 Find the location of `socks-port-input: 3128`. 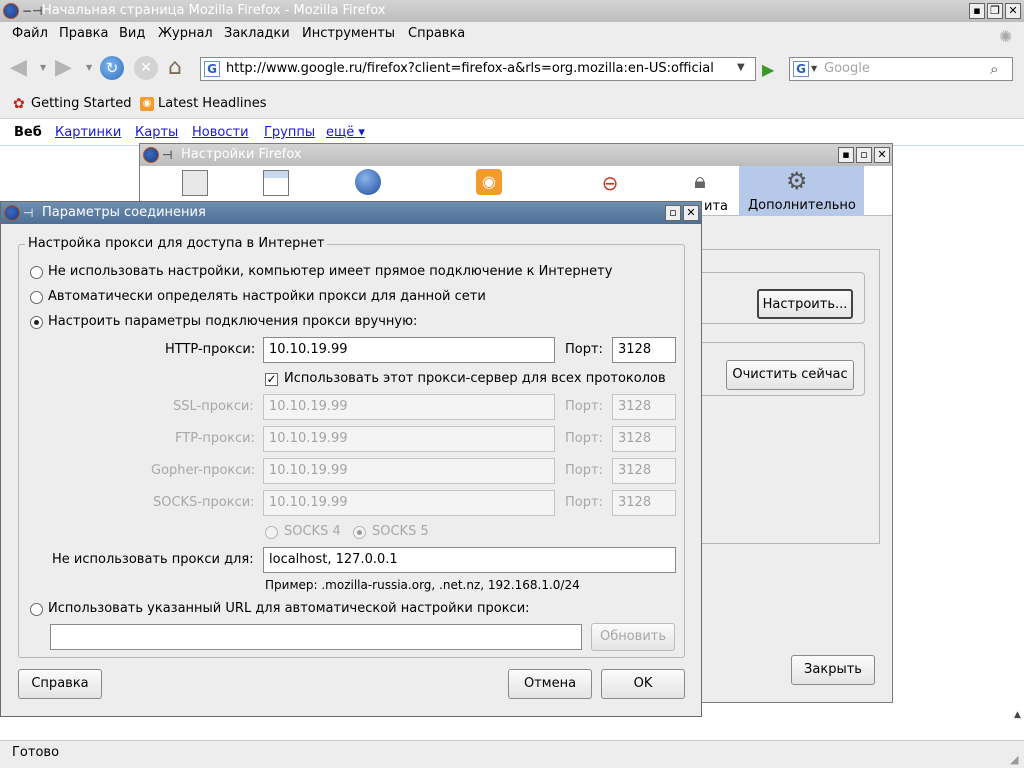

socks-port-input: 3128 is located at coordinates (644, 503).